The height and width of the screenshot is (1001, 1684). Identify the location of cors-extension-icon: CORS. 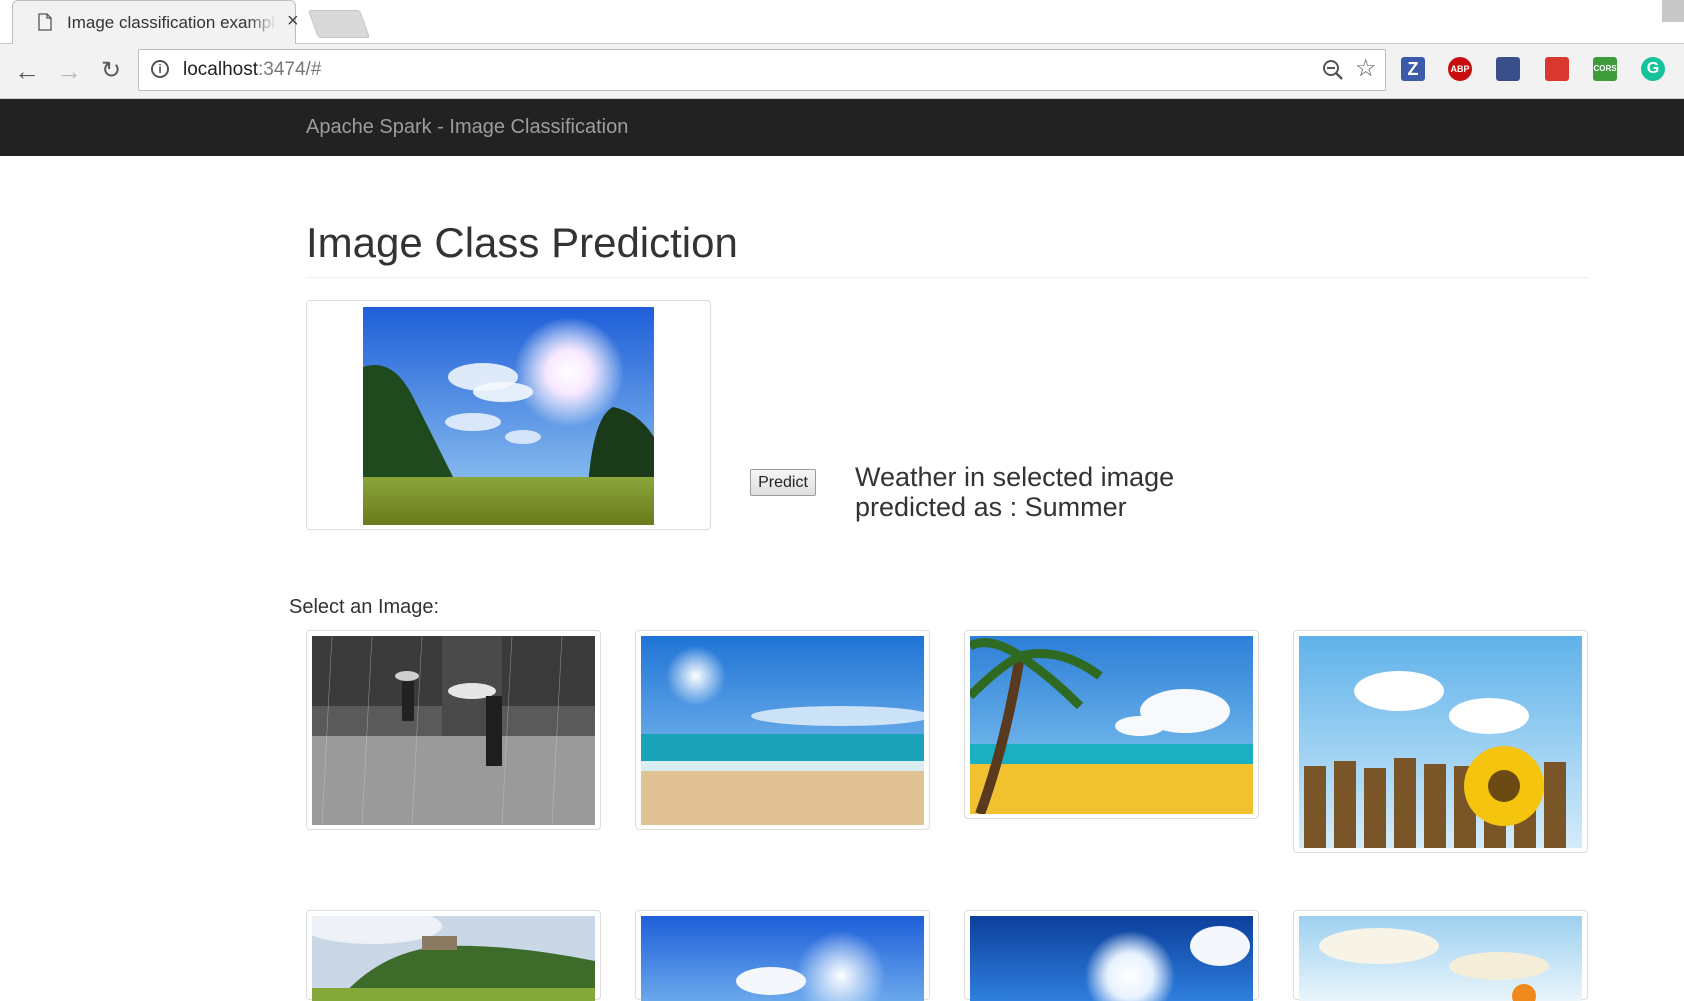
(1605, 69).